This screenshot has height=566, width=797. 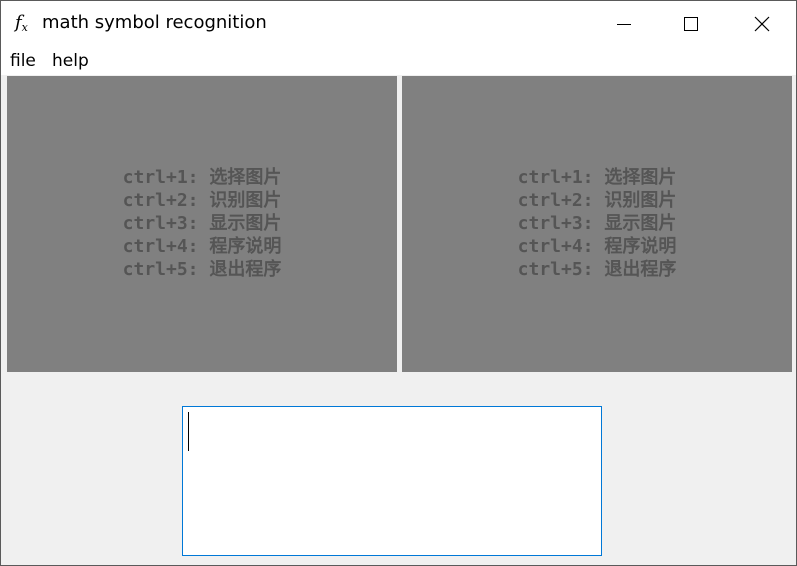 What do you see at coordinates (398, 23) in the screenshot?
I see `title-bar: fx math symbol recognition` at bounding box center [398, 23].